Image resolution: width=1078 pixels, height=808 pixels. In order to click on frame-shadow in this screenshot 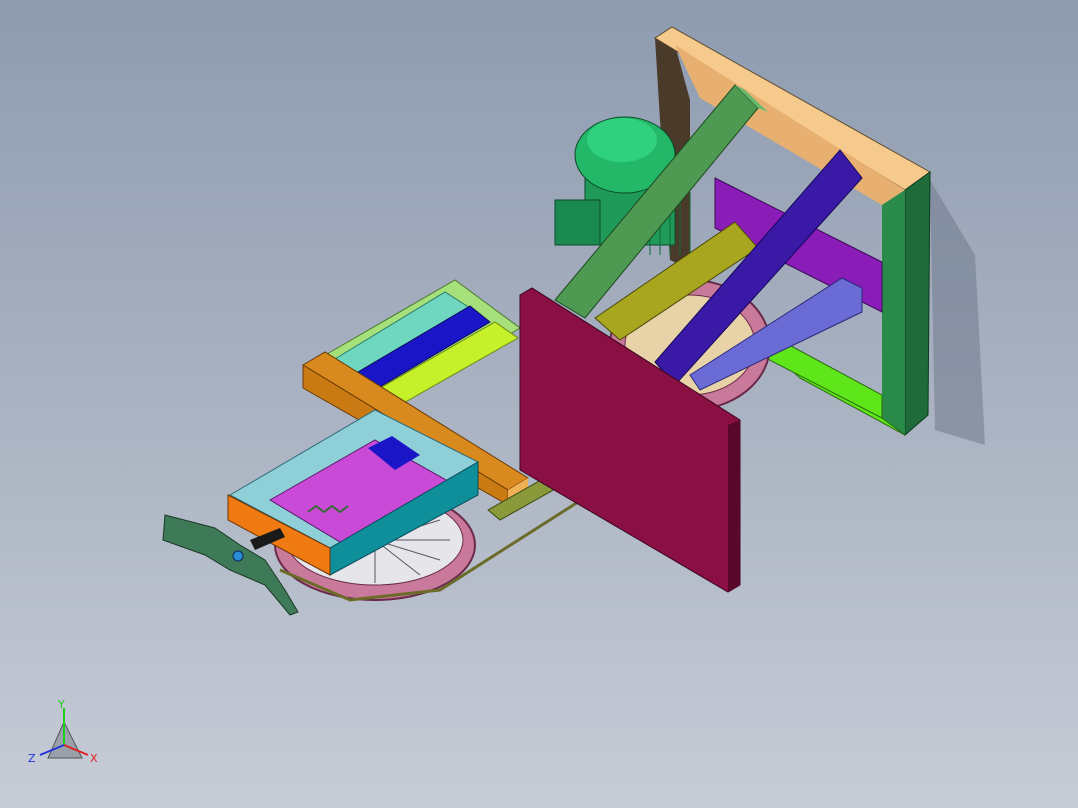, I will do `click(957, 312)`.